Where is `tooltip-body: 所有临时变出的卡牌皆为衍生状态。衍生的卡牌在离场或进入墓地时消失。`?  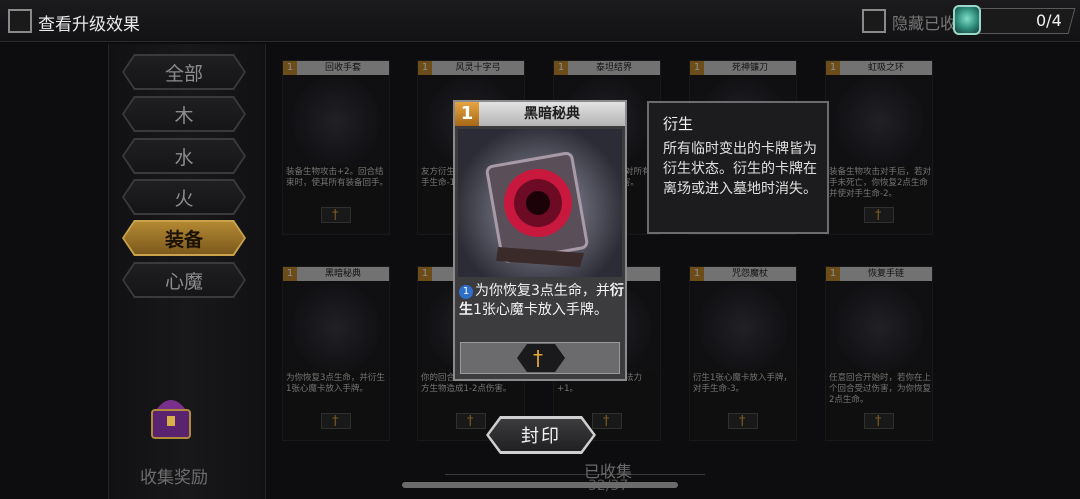 tooltip-body: 所有临时变出的卡牌皆为衍生状态。衍生的卡牌在离场或进入墓地时消失。 is located at coordinates (740, 169).